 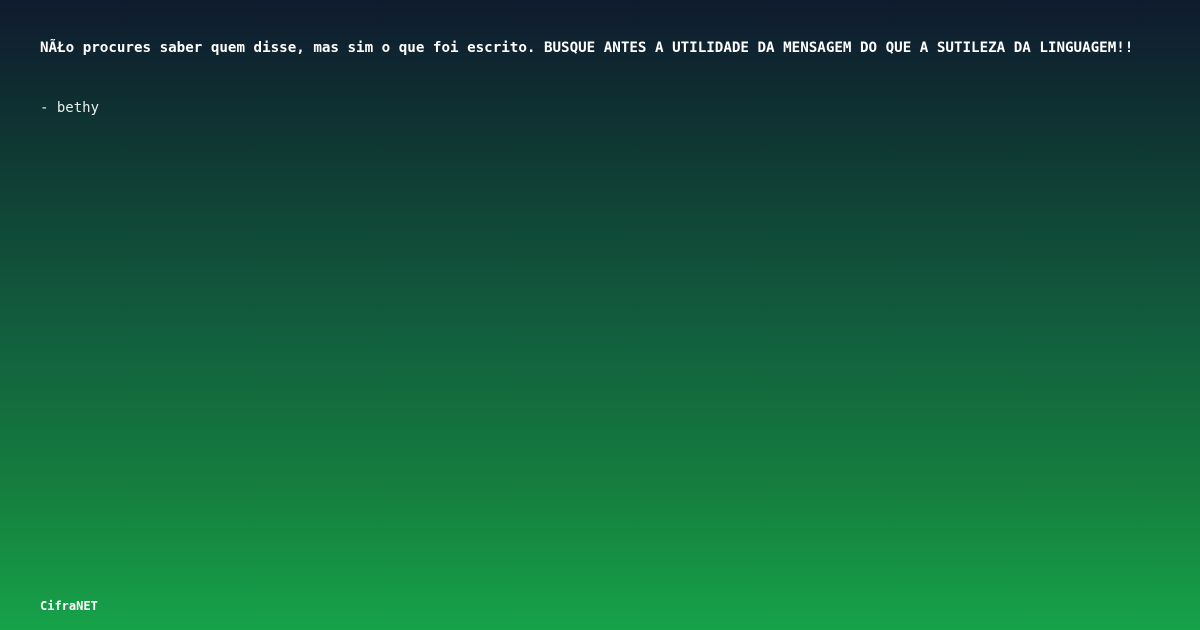 What do you see at coordinates (69, 606) in the screenshot?
I see `brand-name: CifraNET` at bounding box center [69, 606].